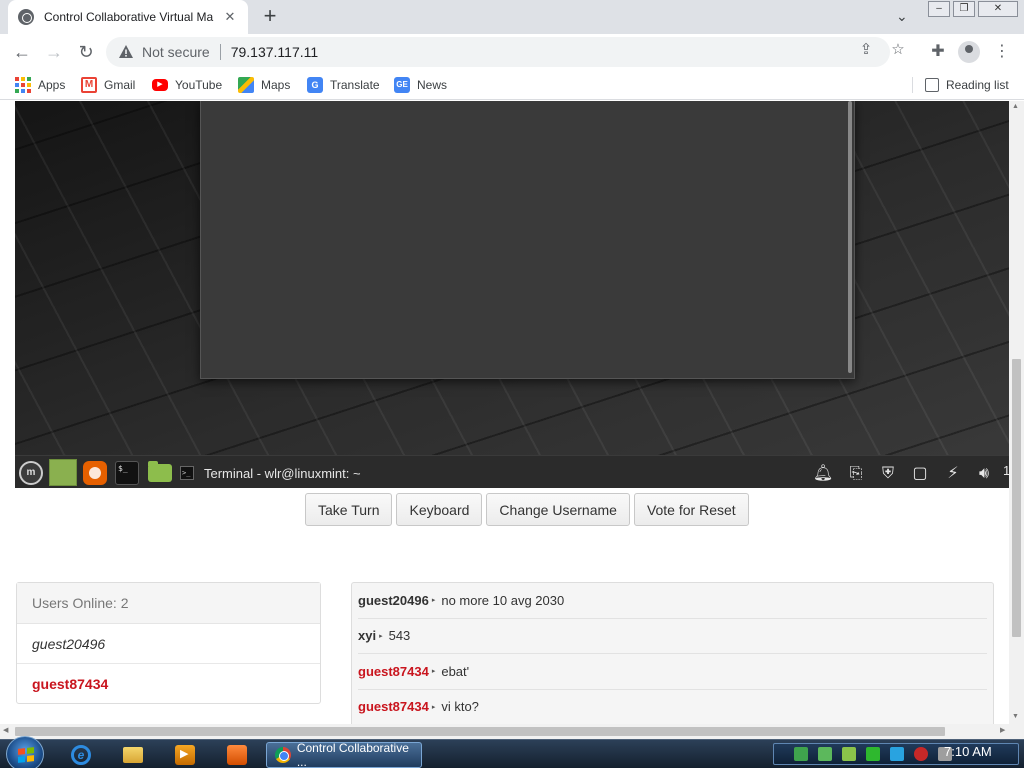 Image resolution: width=1024 pixels, height=768 pixels. I want to click on bookmark-star-icon: ☆, so click(898, 50).